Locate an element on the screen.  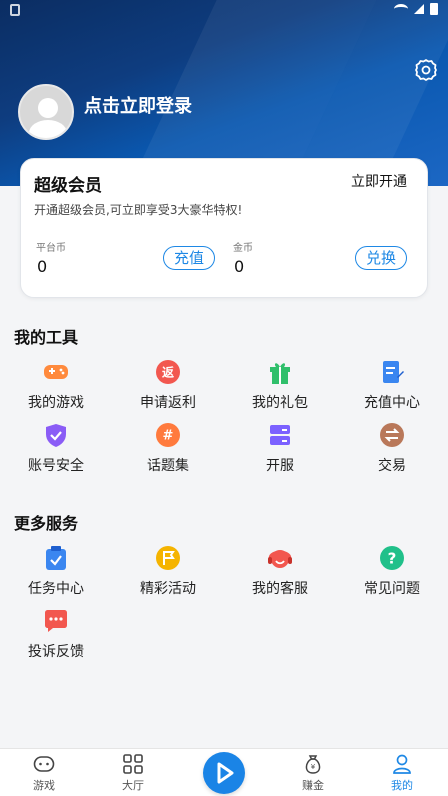
notification-icon is located at coordinates (15, 10).